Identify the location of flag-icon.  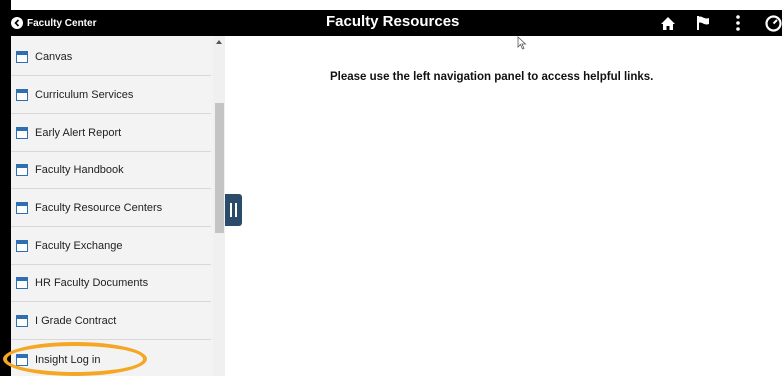
(703, 23).